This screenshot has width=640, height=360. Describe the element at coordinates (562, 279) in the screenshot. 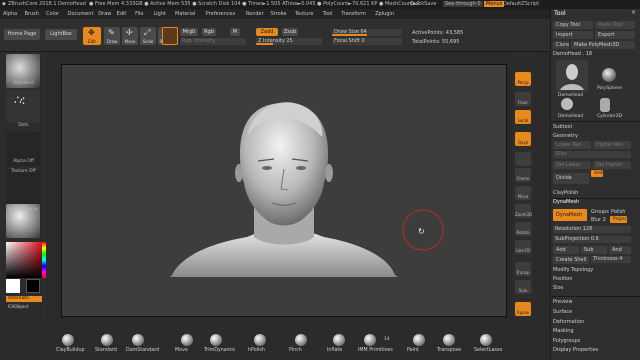

I see `position-section: Position` at that location.